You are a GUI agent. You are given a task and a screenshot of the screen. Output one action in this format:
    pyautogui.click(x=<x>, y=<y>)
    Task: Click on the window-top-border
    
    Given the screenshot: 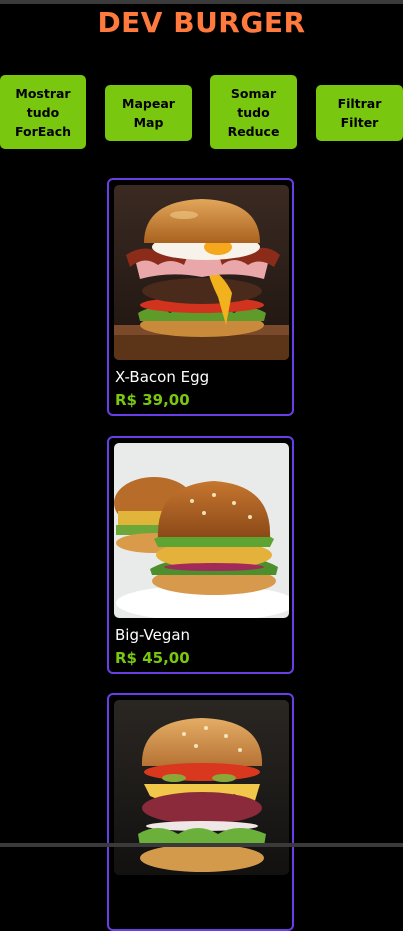 What is the action you would take?
    pyautogui.click(x=201, y=2)
    